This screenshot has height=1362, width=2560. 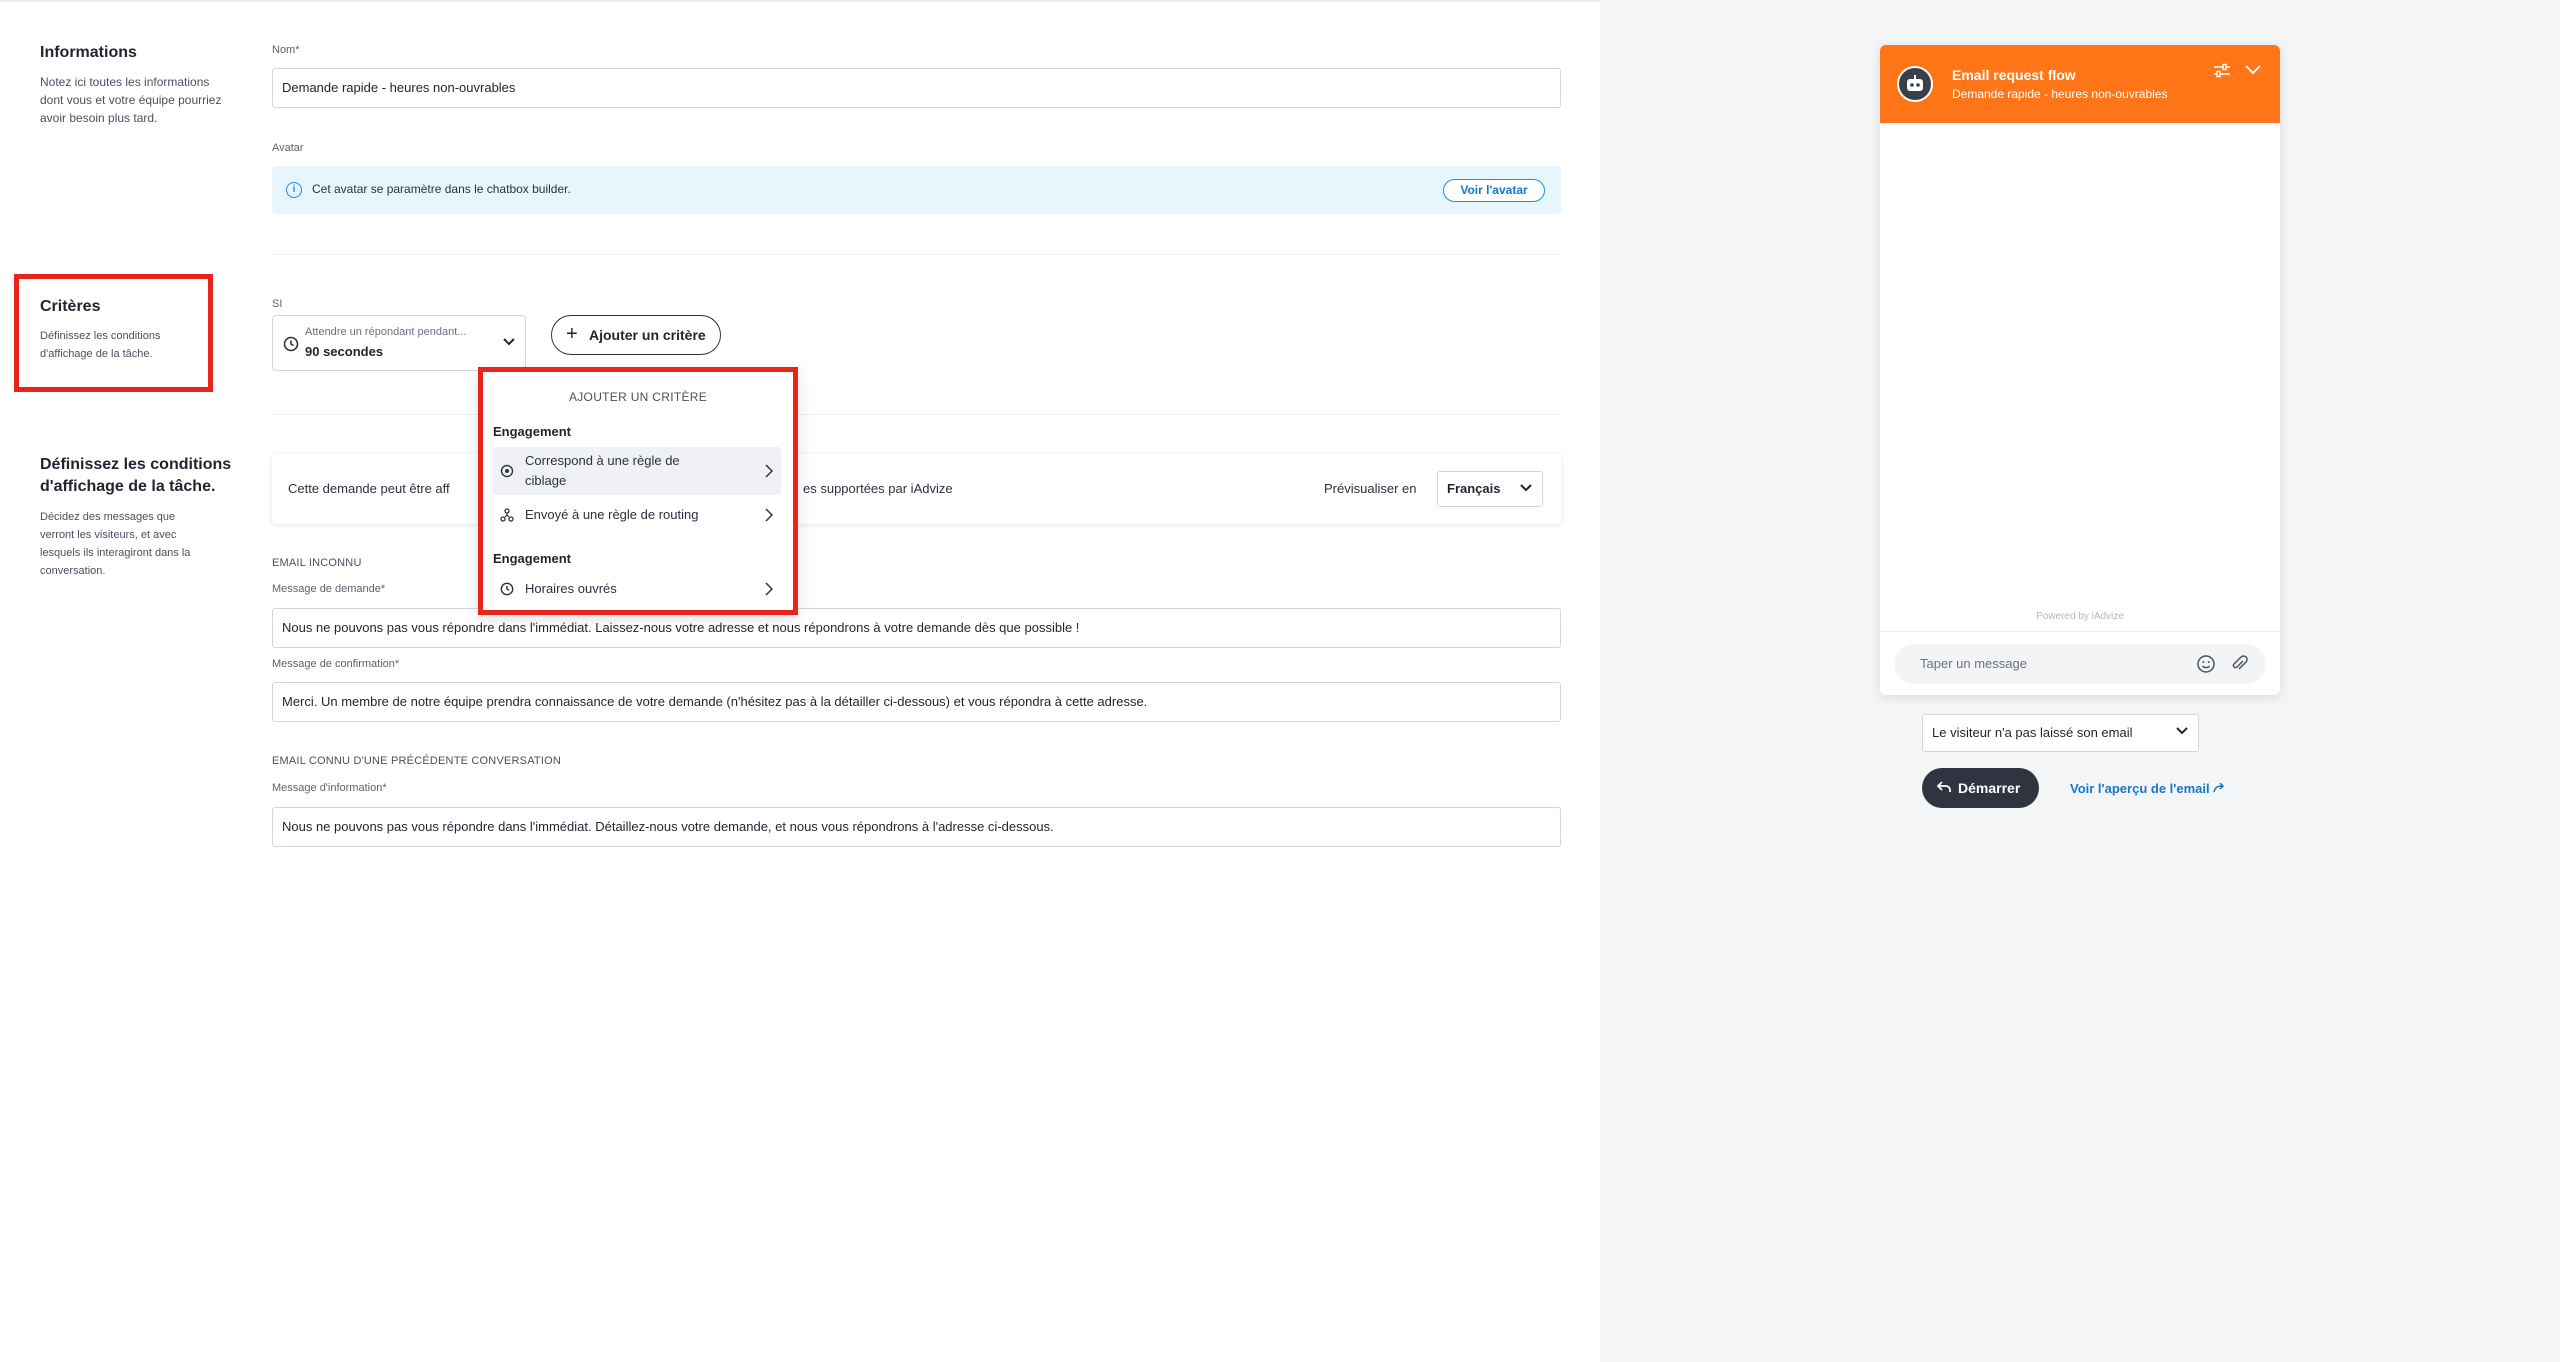 What do you see at coordinates (637, 589) in the screenshot?
I see `menu-item-business-hours: Horaires ouvrés` at bounding box center [637, 589].